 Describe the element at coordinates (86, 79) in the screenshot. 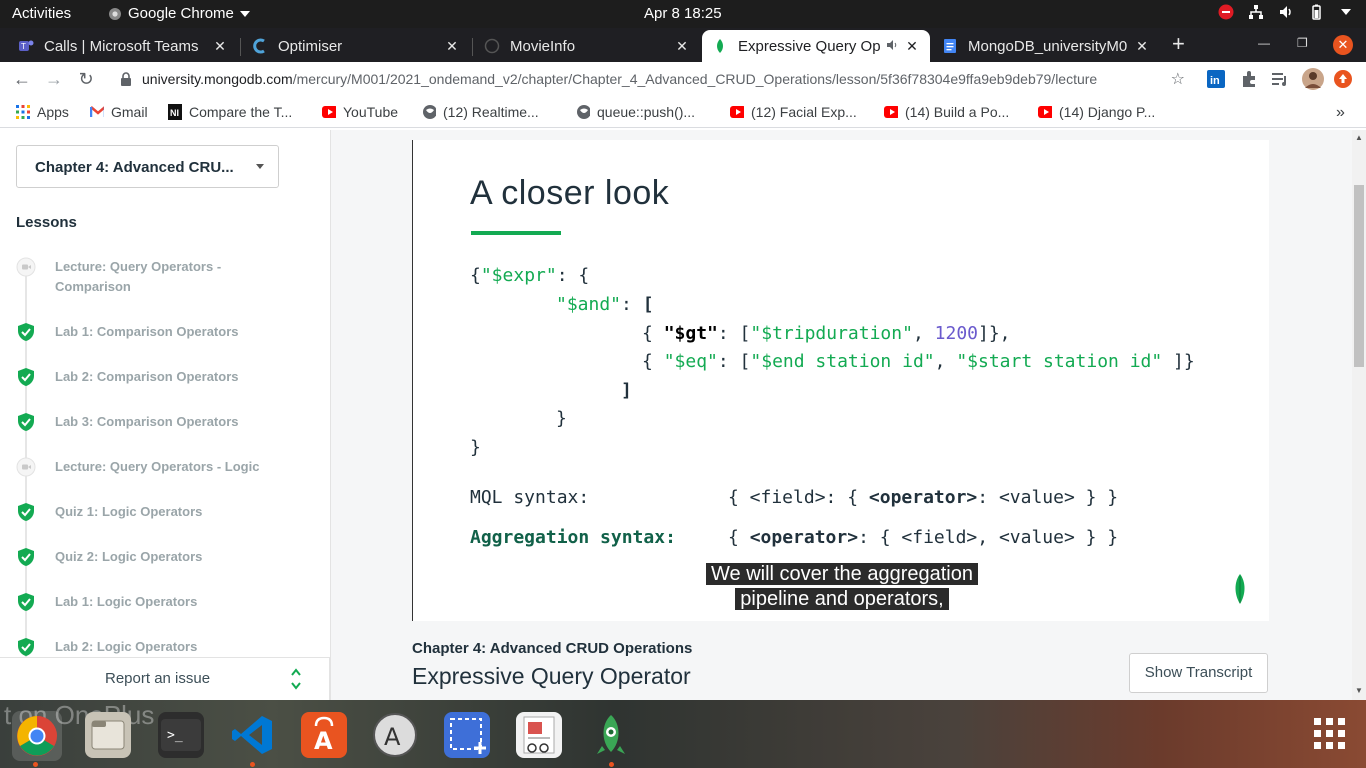

I see `reload-button: ↻` at that location.